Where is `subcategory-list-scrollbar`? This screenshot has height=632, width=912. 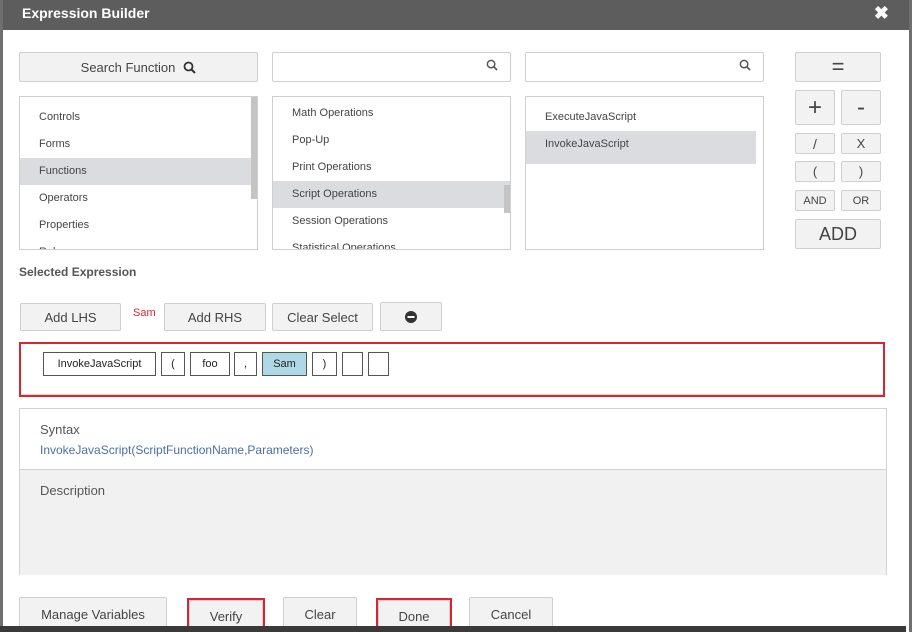
subcategory-list-scrollbar is located at coordinates (507, 199).